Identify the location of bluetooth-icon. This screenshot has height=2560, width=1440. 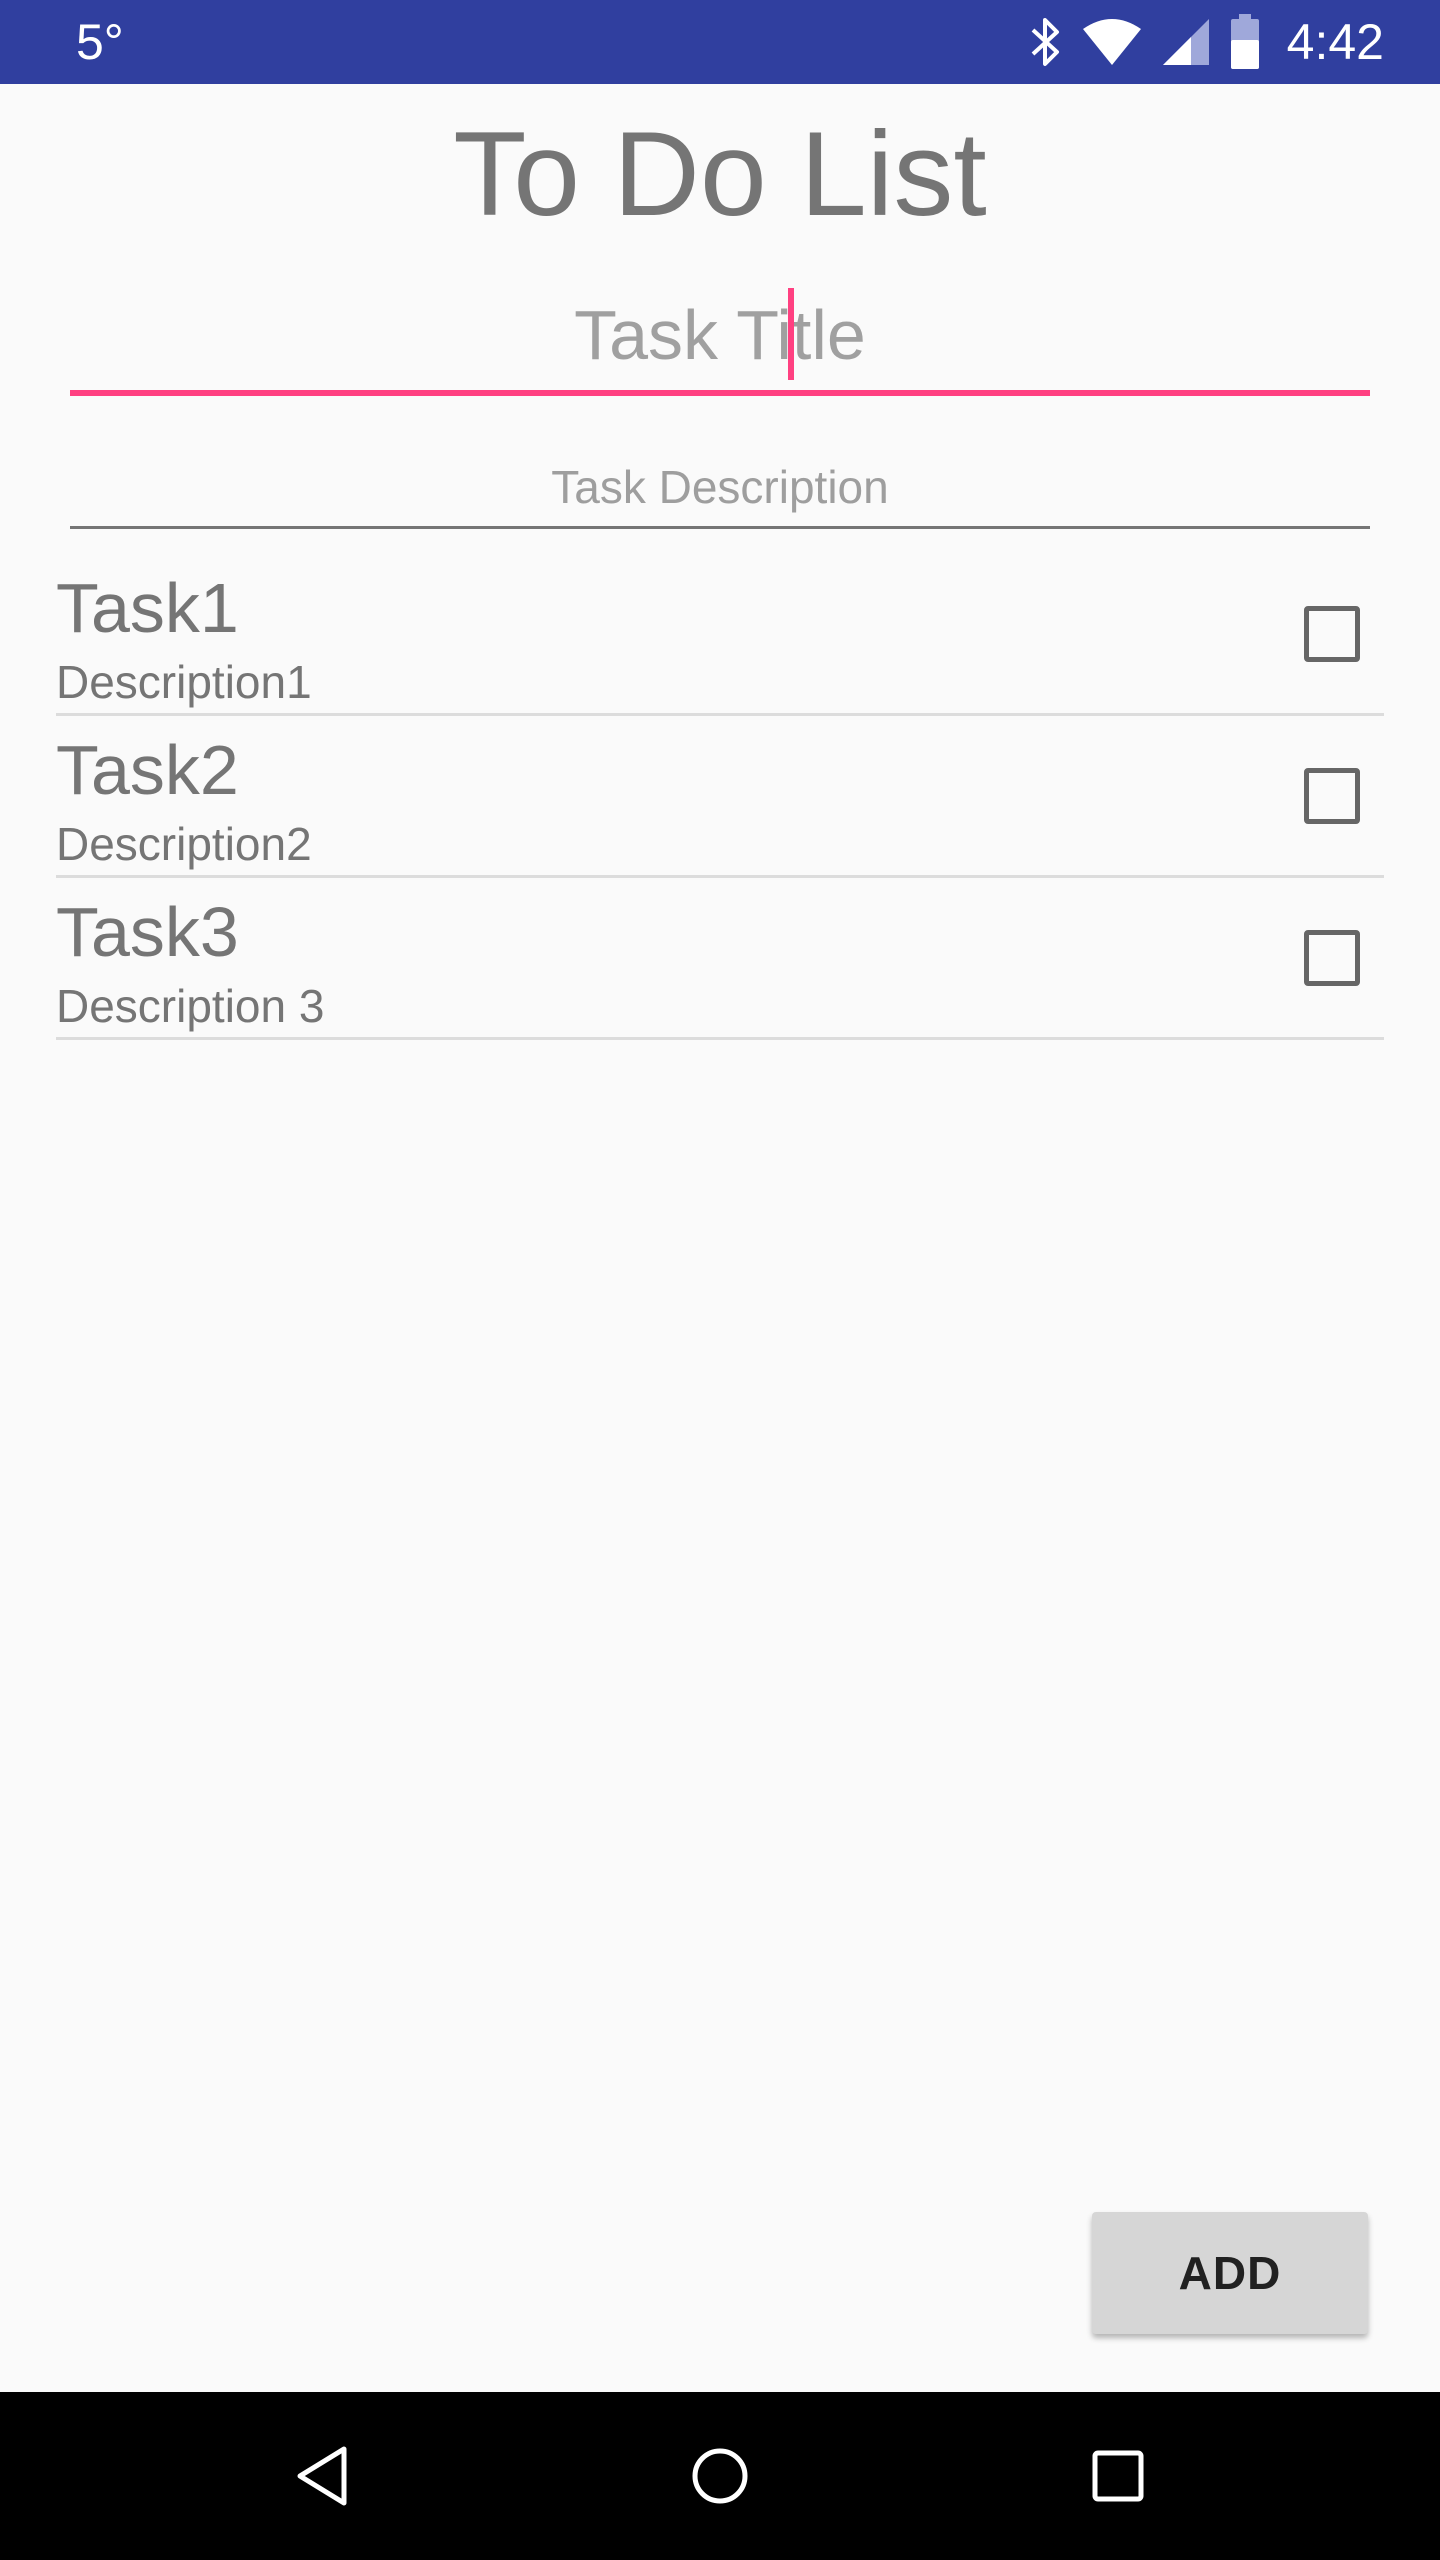
(1046, 42).